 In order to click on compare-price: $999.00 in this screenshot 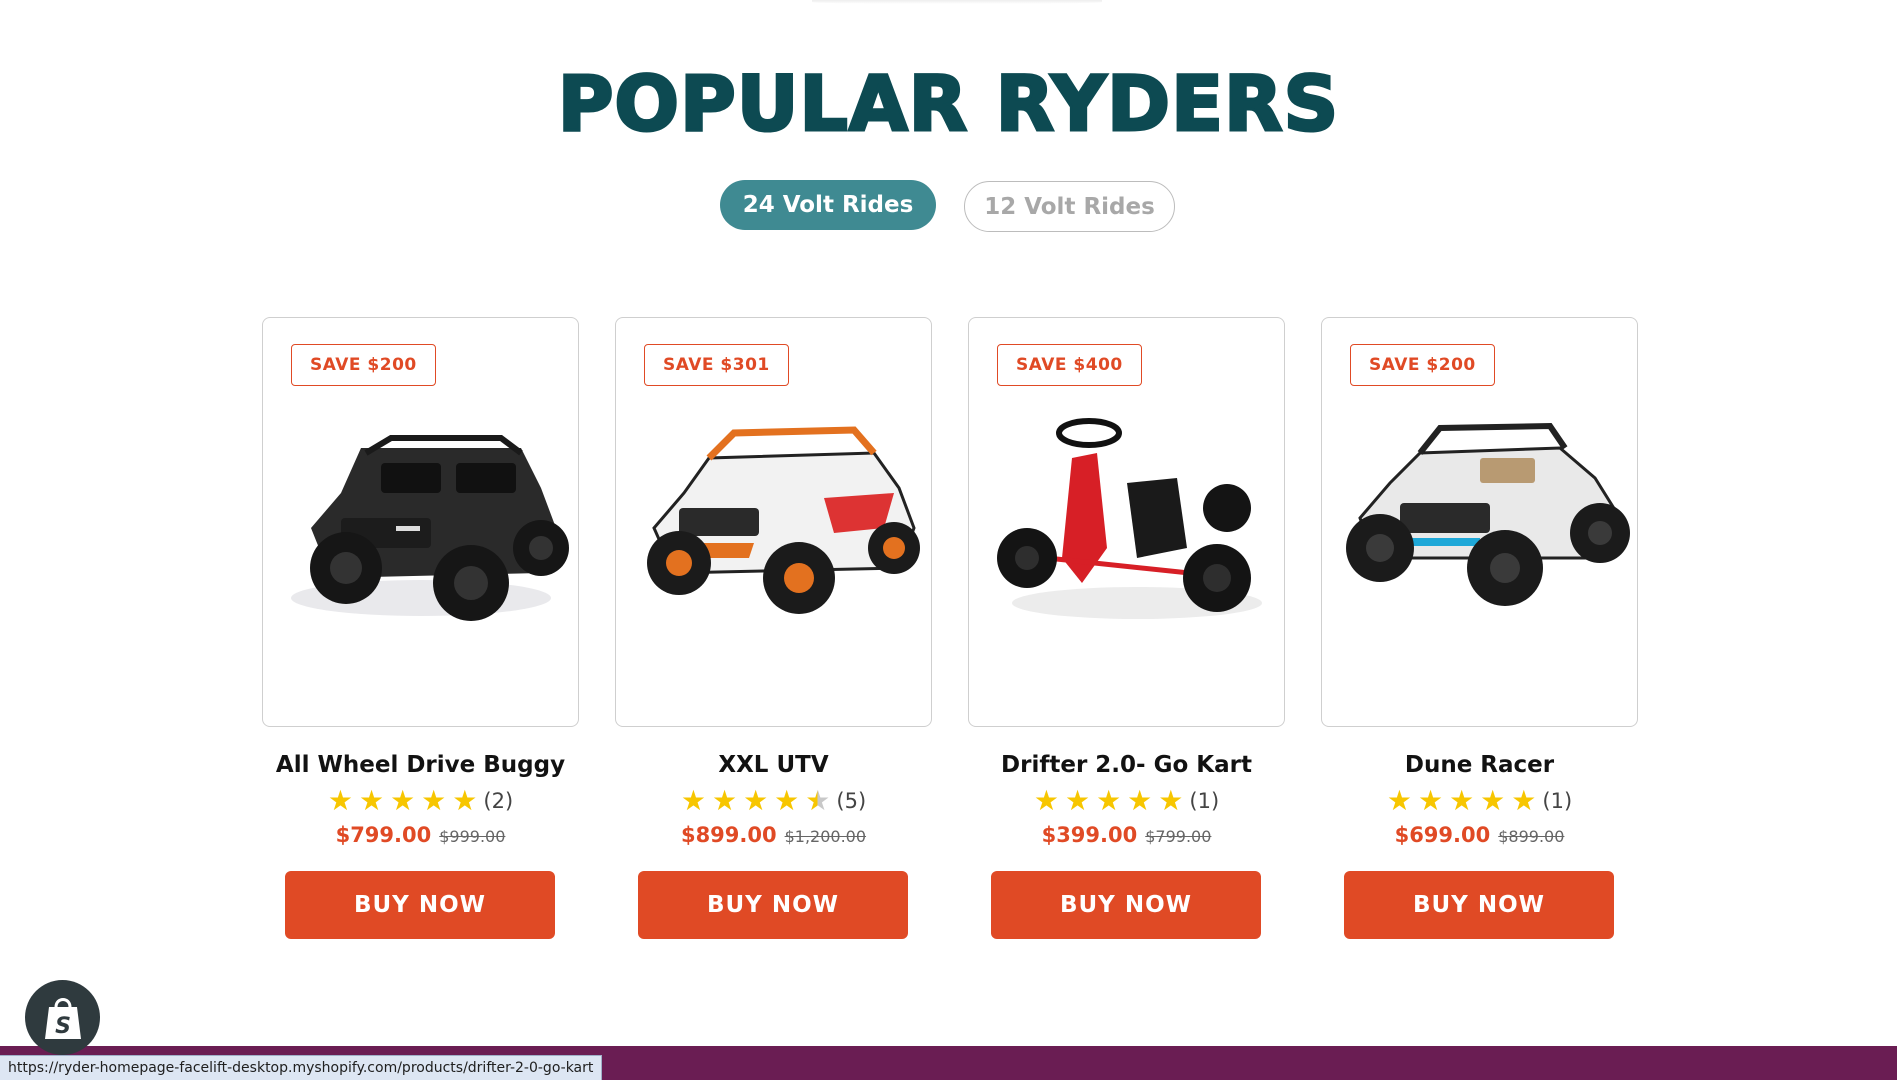, I will do `click(472, 836)`.